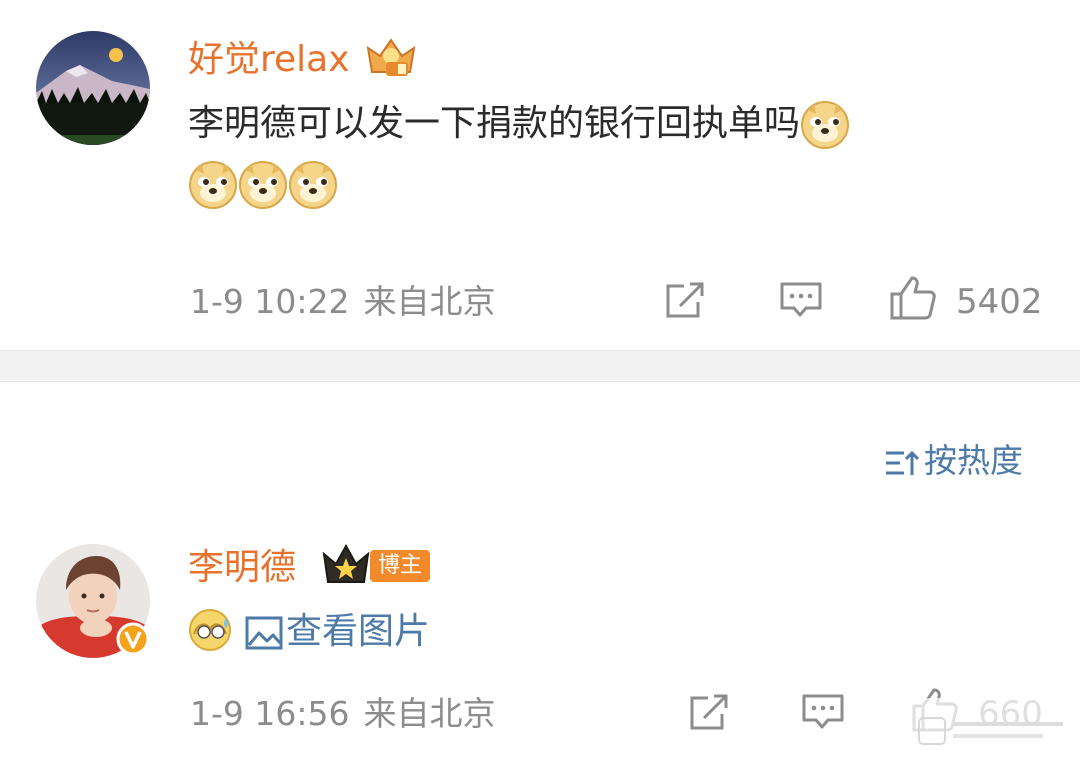 This screenshot has width=1080, height=768. Describe the element at coordinates (903, 462) in the screenshot. I see `sort-icon` at that location.